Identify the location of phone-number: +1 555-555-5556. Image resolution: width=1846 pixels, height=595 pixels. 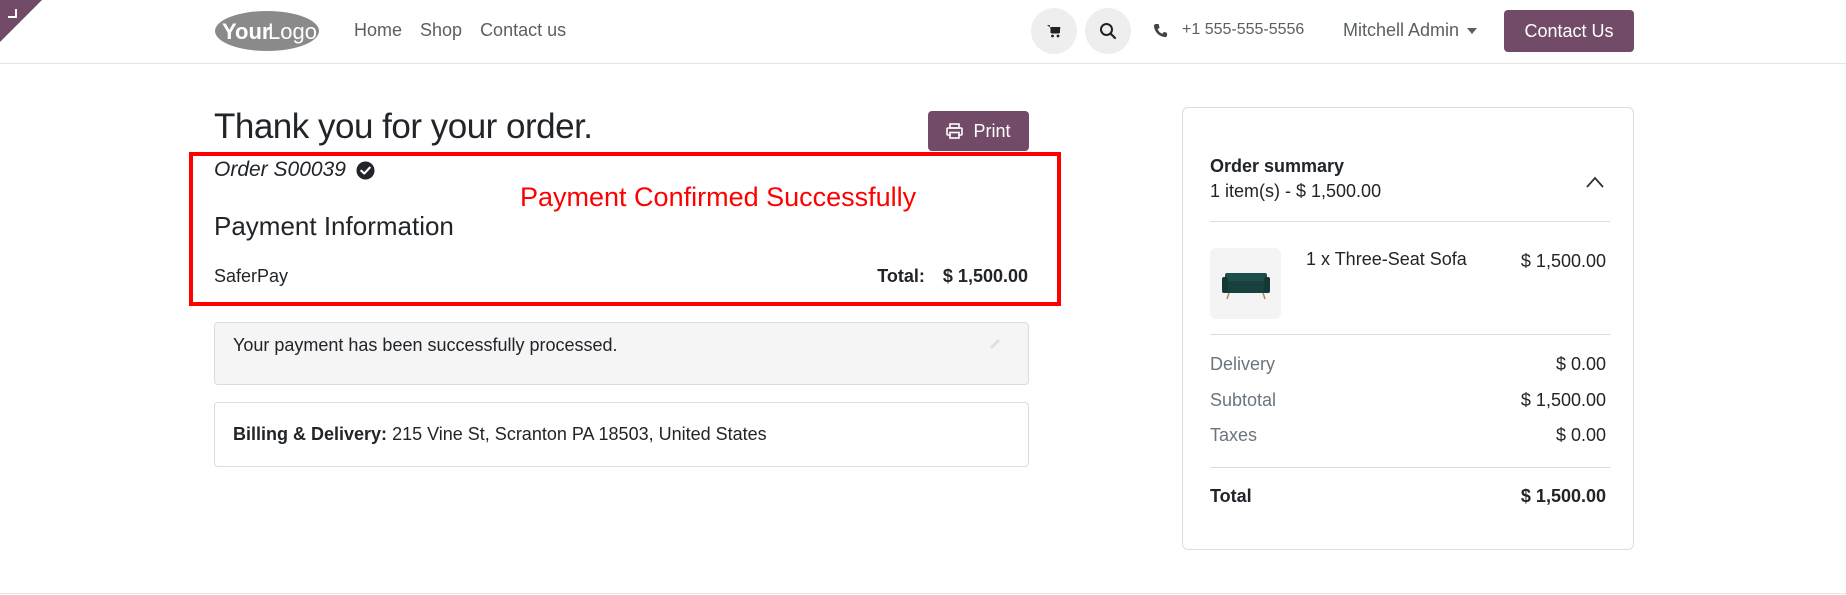
(1243, 29).